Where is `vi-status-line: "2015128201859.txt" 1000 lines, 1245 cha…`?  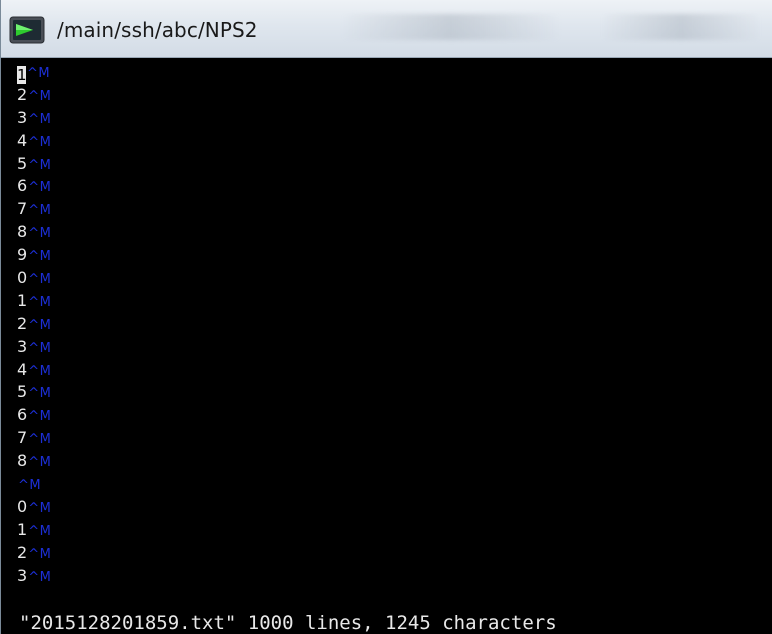 vi-status-line: "2015128201859.txt" 1000 lines, 1245 cha… is located at coordinates (288, 623).